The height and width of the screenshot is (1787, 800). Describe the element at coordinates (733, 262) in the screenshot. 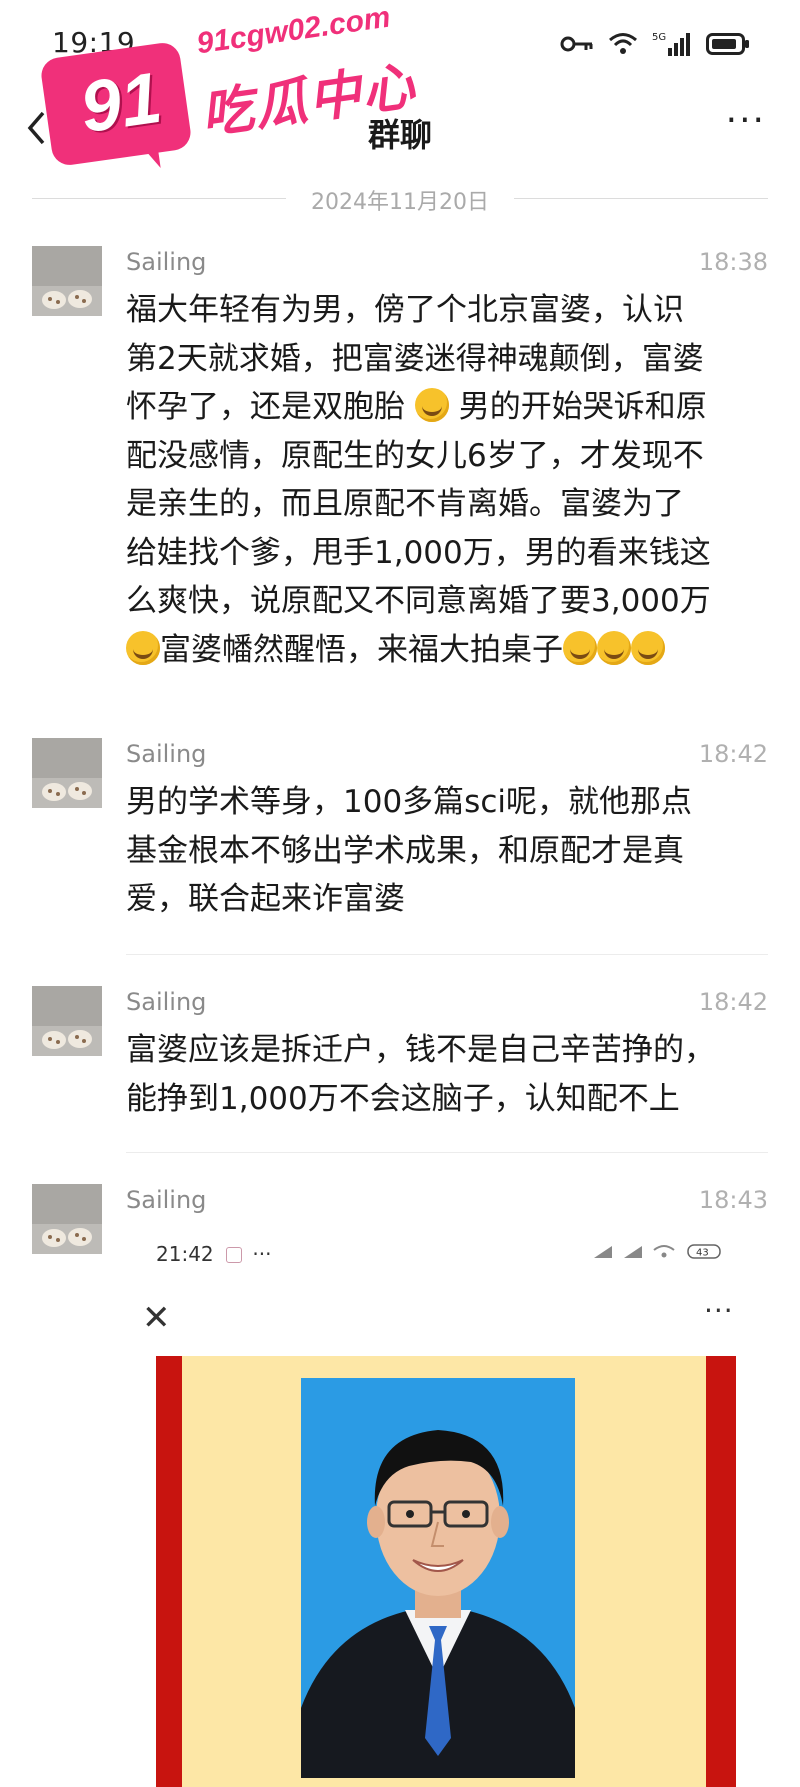

I see `message-time: 18:38` at that location.